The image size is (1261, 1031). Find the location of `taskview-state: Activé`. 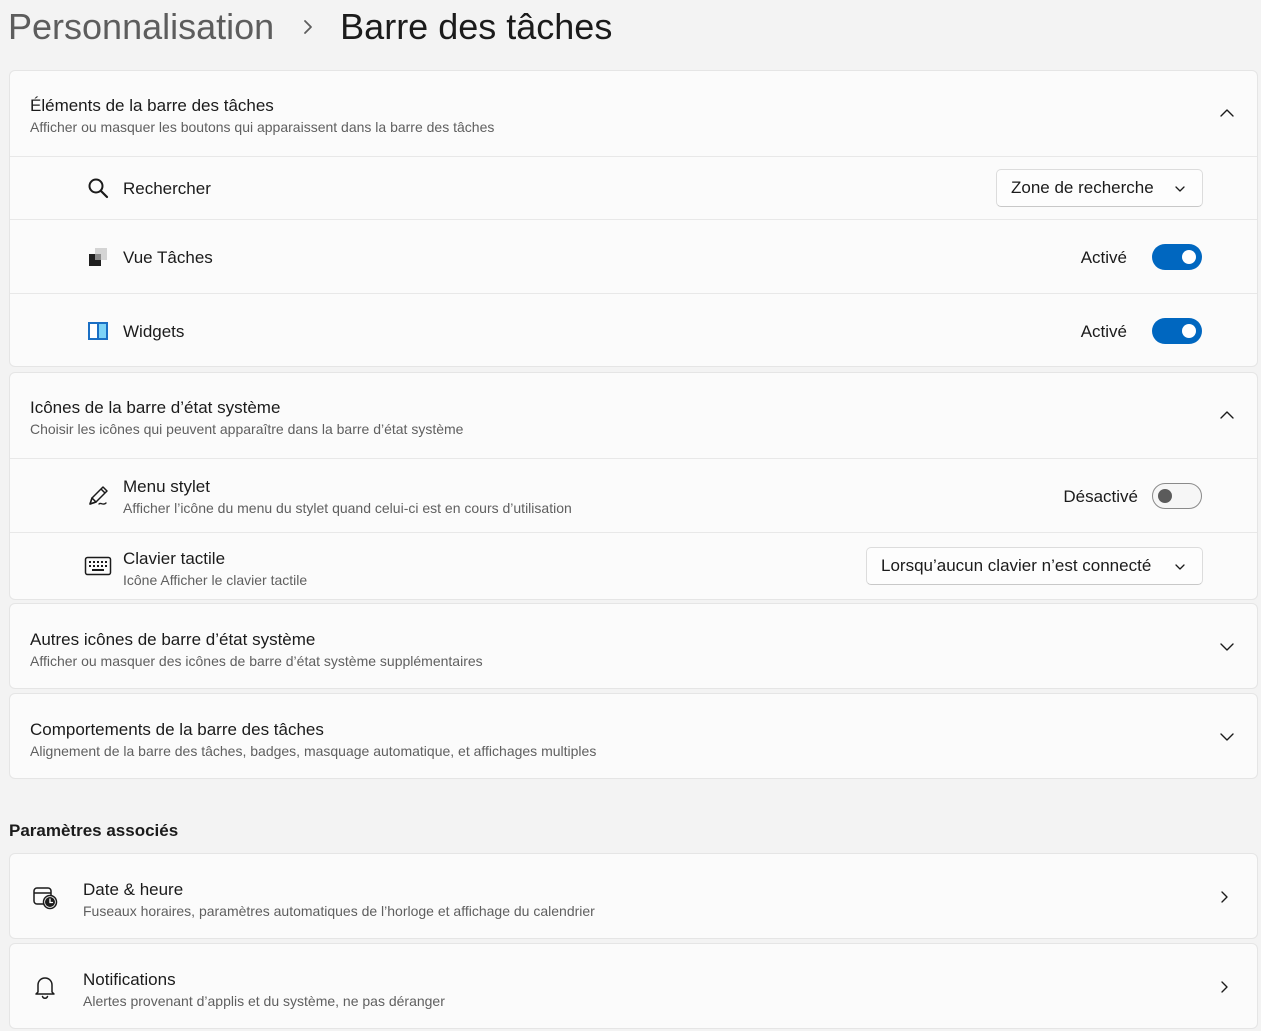

taskview-state: Activé is located at coordinates (1103, 257).